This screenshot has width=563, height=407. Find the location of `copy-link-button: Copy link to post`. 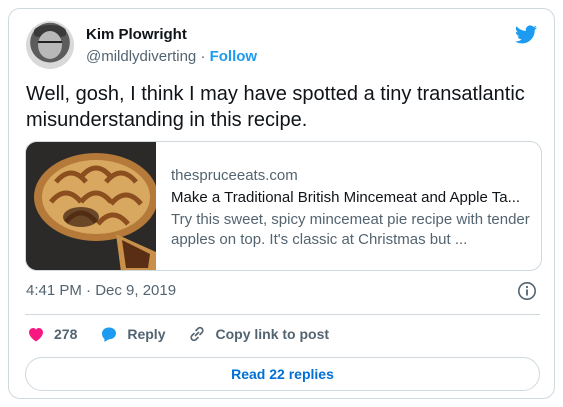

copy-link-button: Copy link to post is located at coordinates (258, 334).